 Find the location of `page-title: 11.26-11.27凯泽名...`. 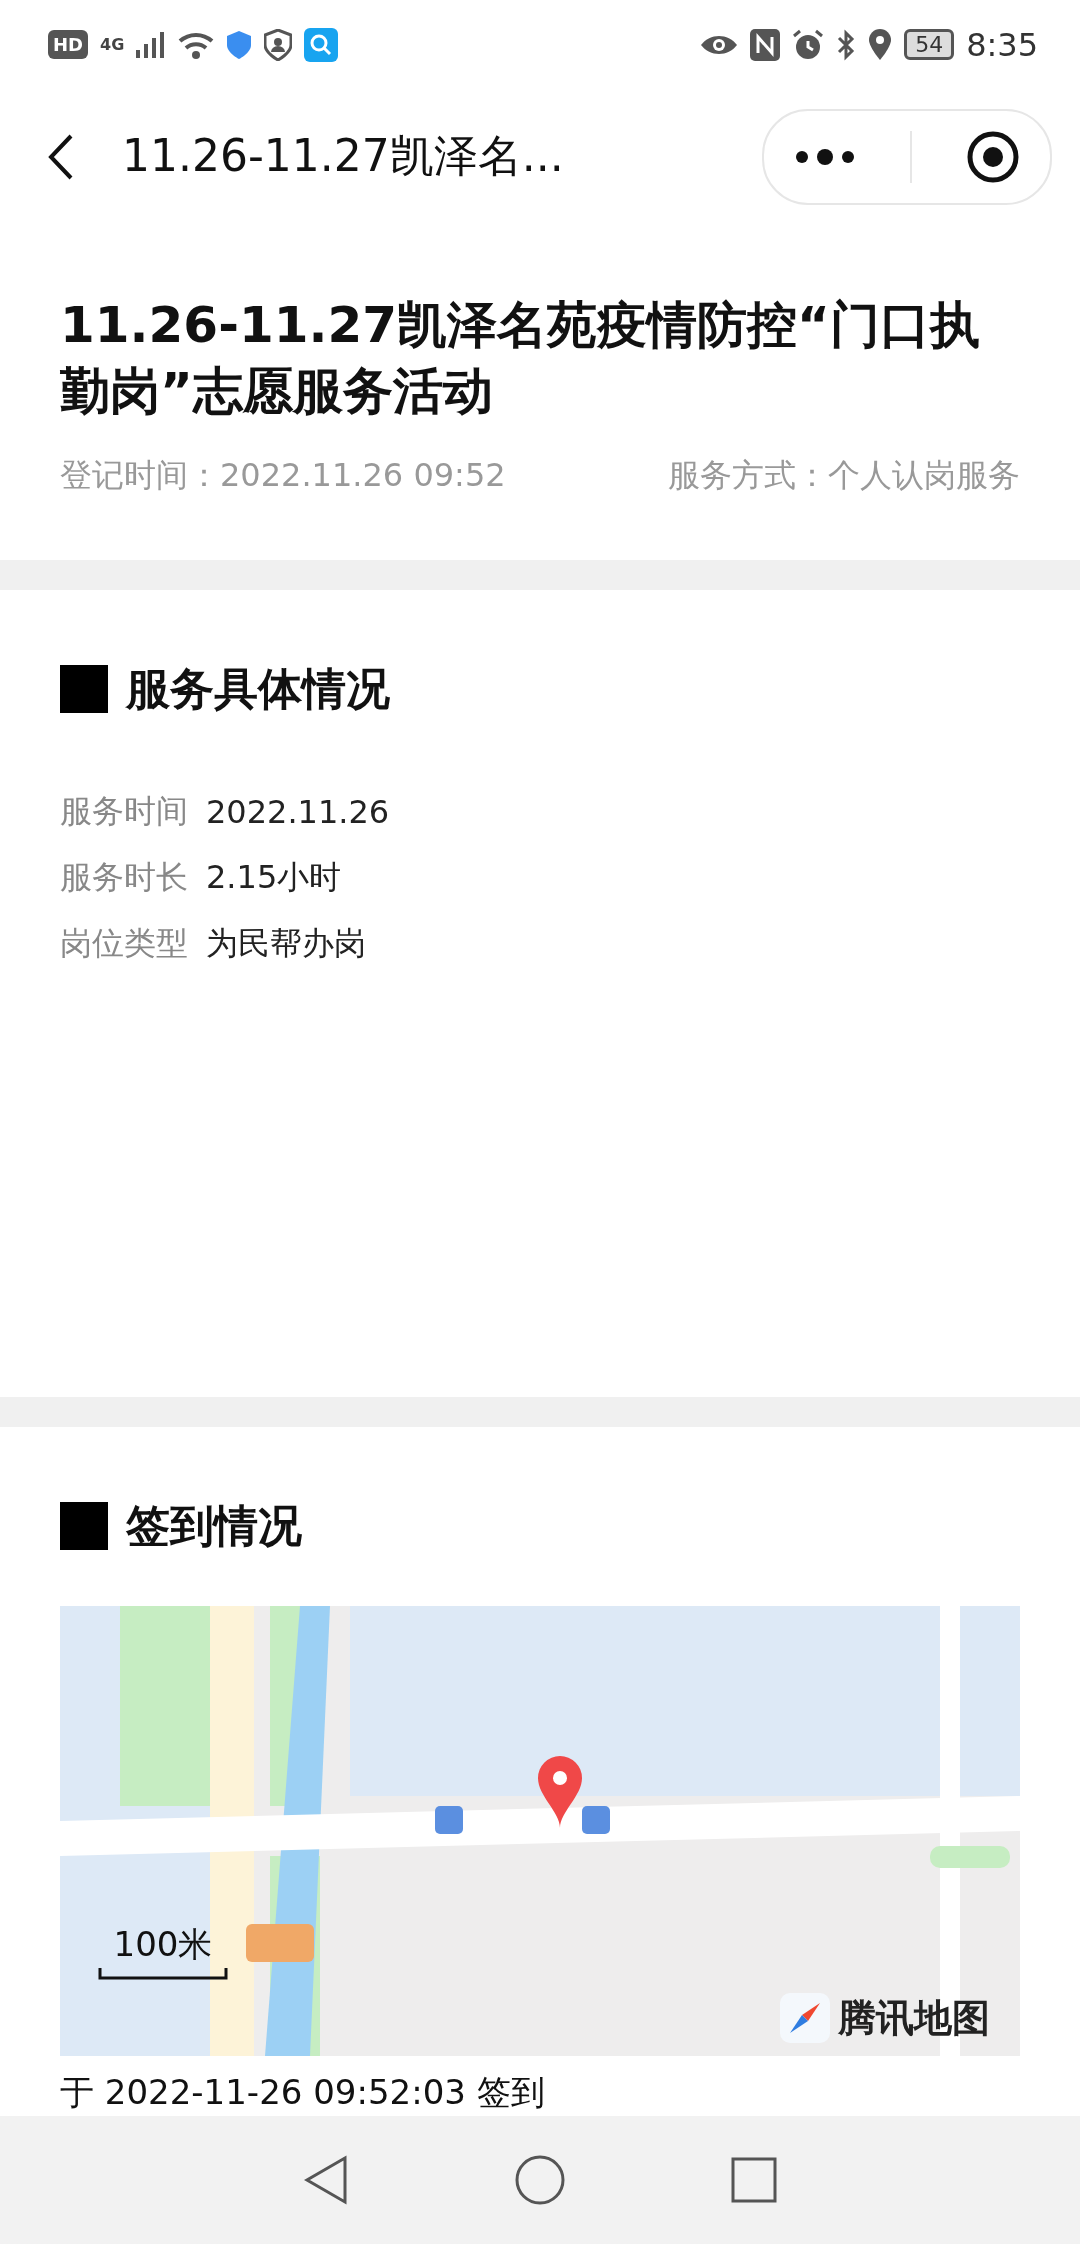

page-title: 11.26-11.27凯泽名... is located at coordinates (343, 156).